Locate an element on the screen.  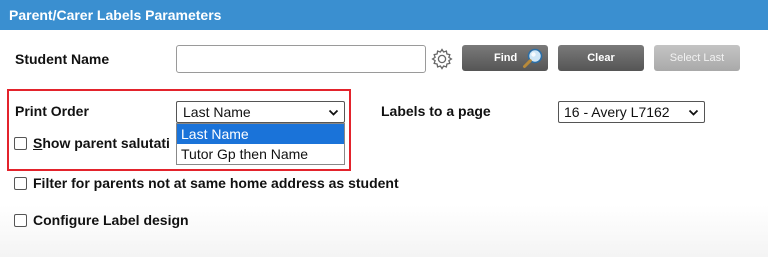
labels-to-page-value: 16 - Avery L7162 is located at coordinates (617, 112).